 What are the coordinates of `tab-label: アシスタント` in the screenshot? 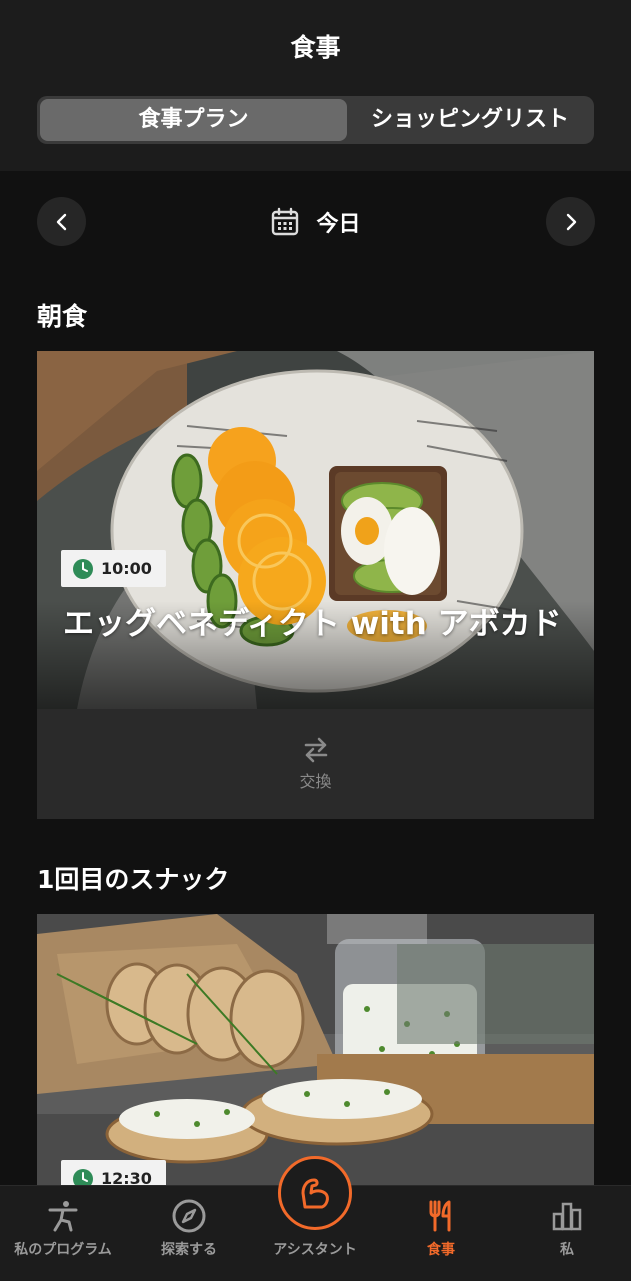 It's located at (315, 1250).